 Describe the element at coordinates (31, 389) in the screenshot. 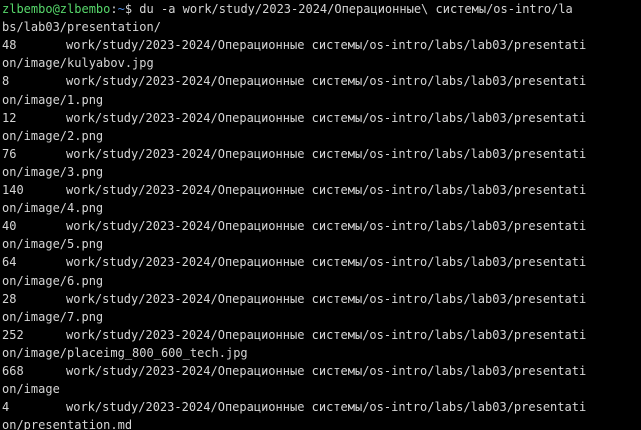

I see `output-wrap-line: on/image` at that location.